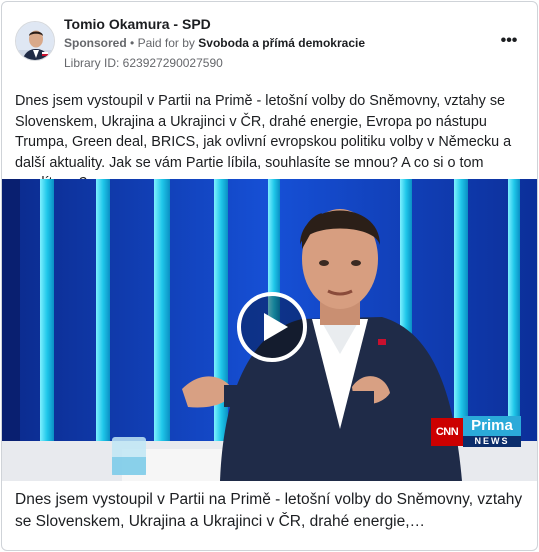 Image resolution: width=539 pixels, height=552 pixels. I want to click on avatar-image, so click(35, 41).